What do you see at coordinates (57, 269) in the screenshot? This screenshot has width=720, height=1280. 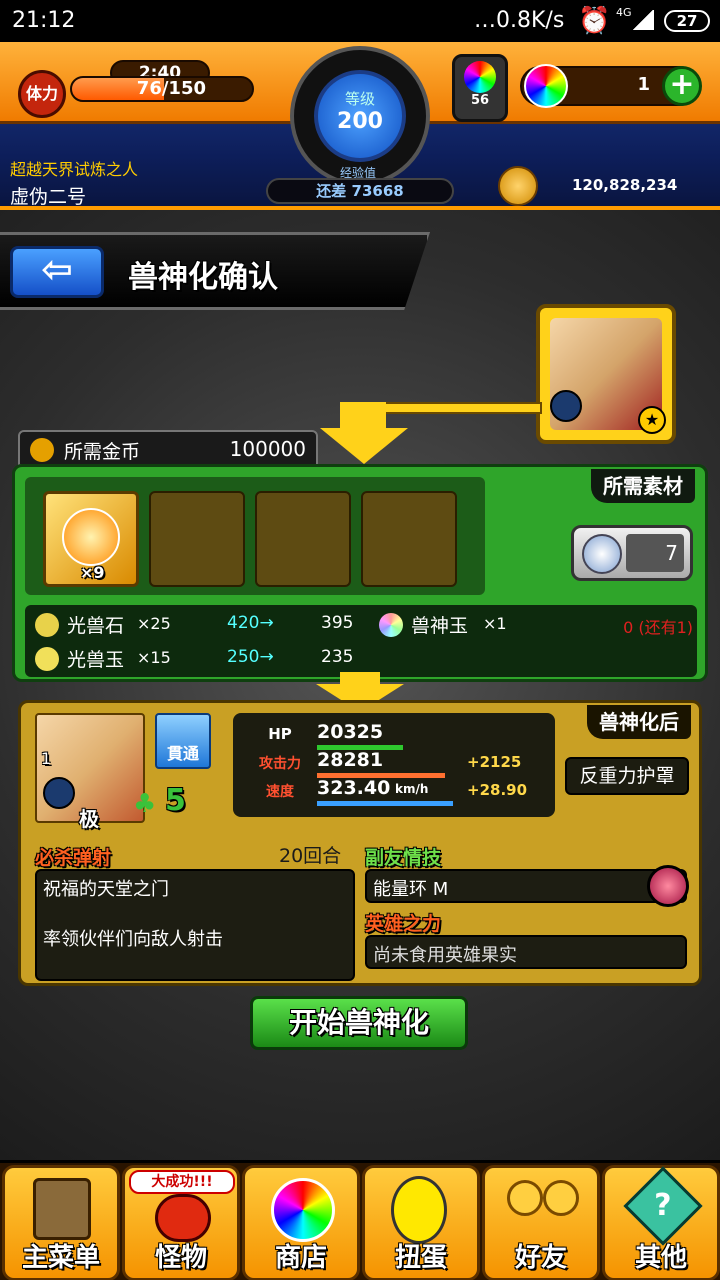 I see `back-arrow-icon: ⇦` at bounding box center [57, 269].